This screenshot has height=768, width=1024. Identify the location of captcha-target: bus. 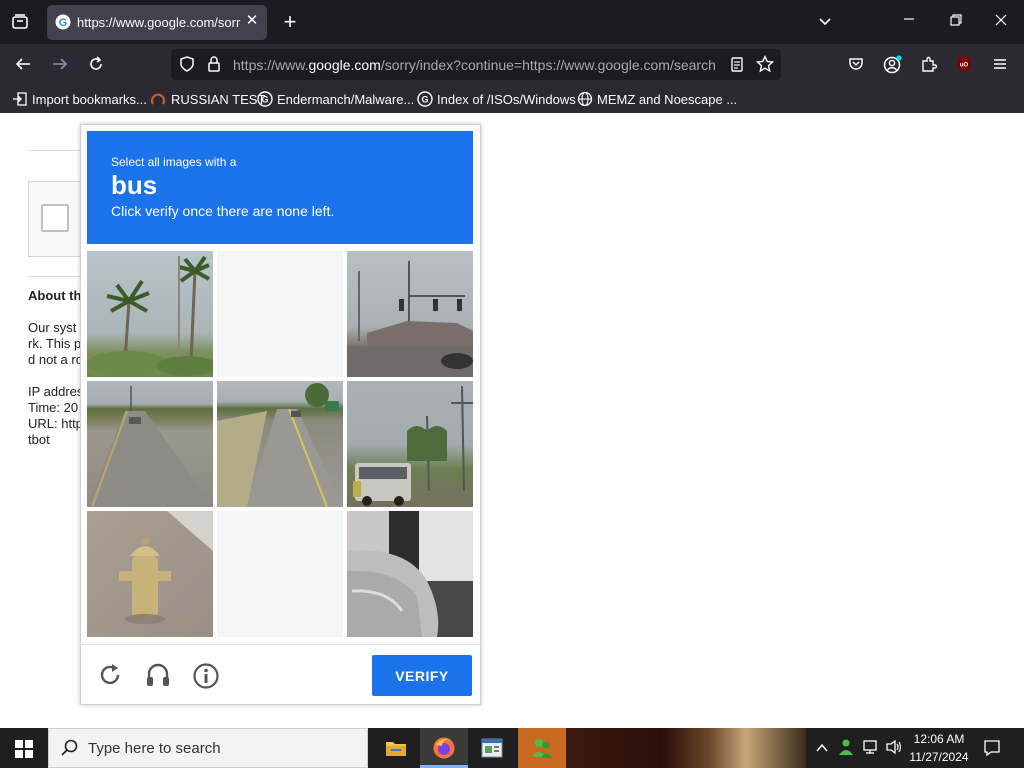
(134, 185).